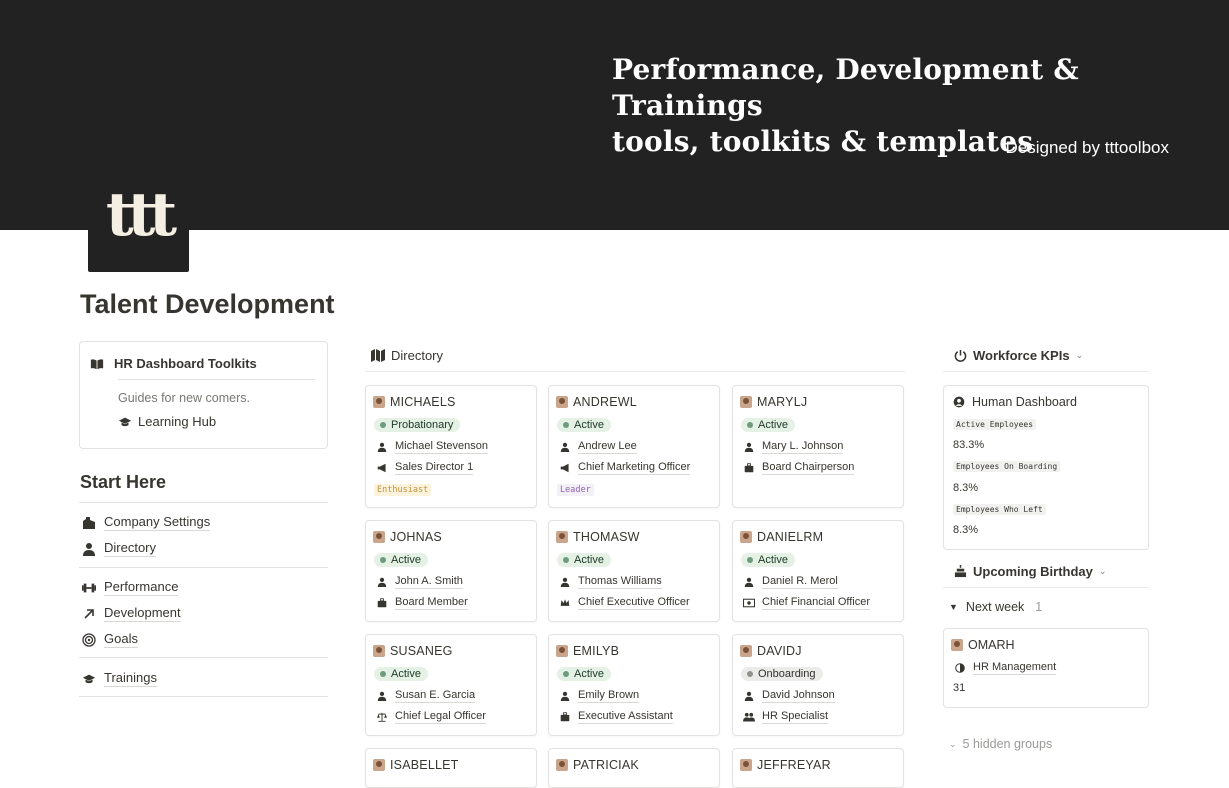 The image size is (1229, 788). I want to click on kpi-label: Active Employees, so click(995, 424).